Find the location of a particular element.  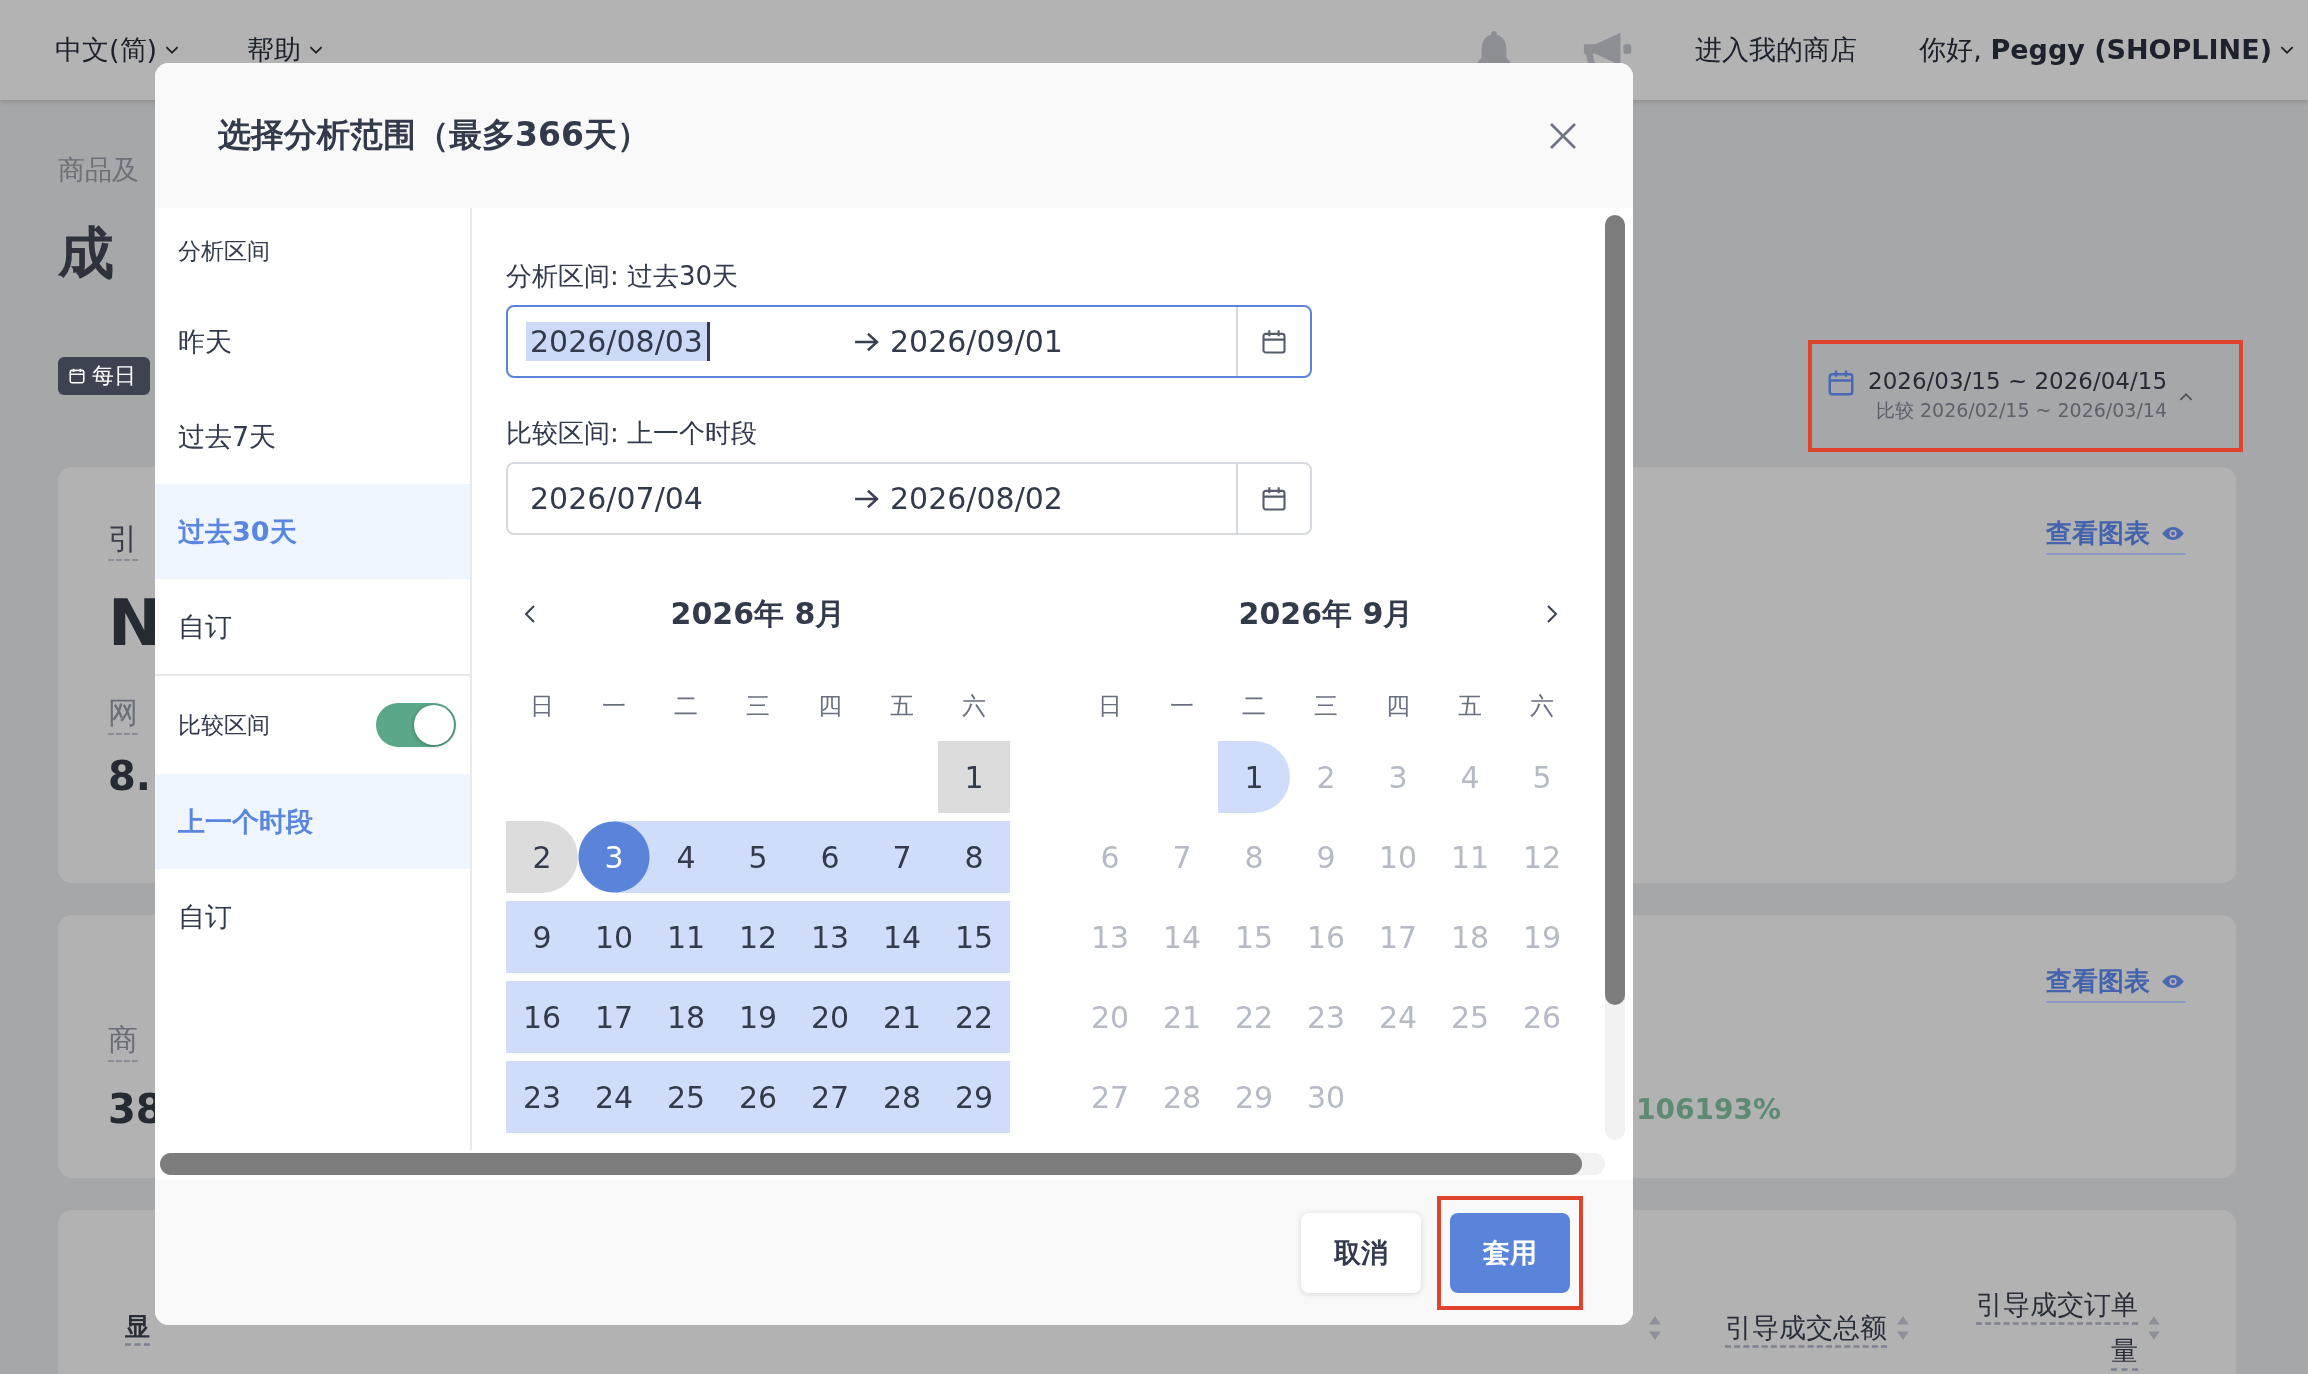

column-header: 显 is located at coordinates (137, 1327).